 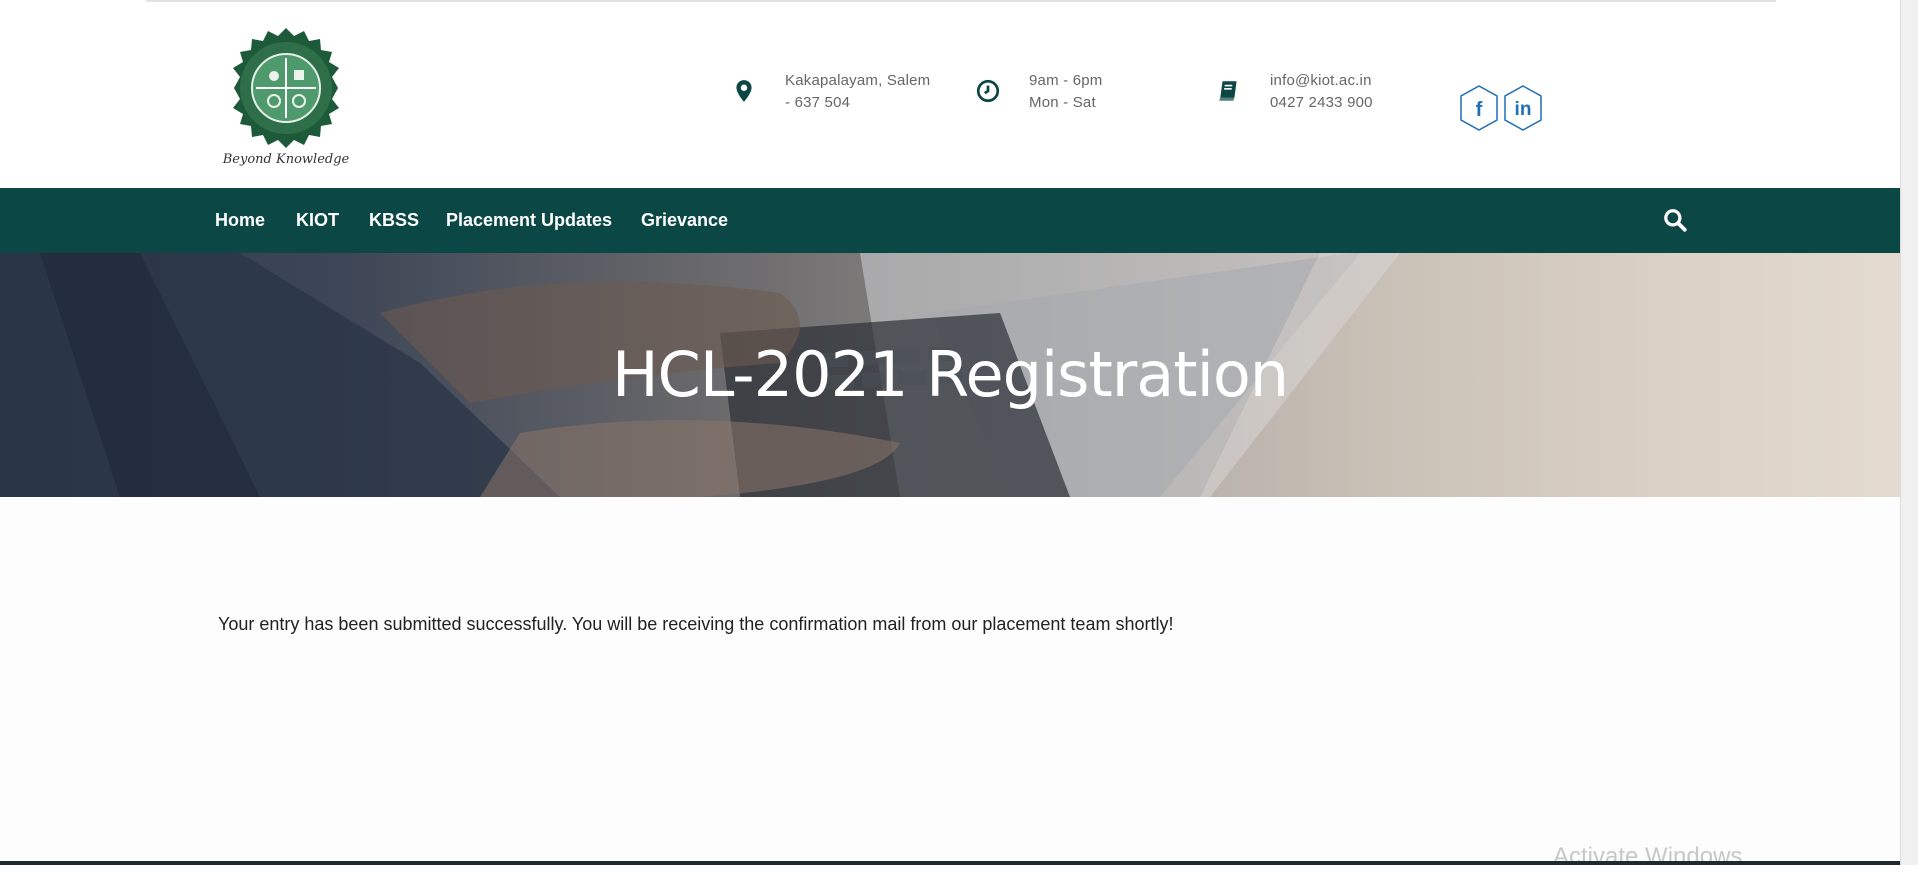 What do you see at coordinates (1228, 91) in the screenshot?
I see `book-icon` at bounding box center [1228, 91].